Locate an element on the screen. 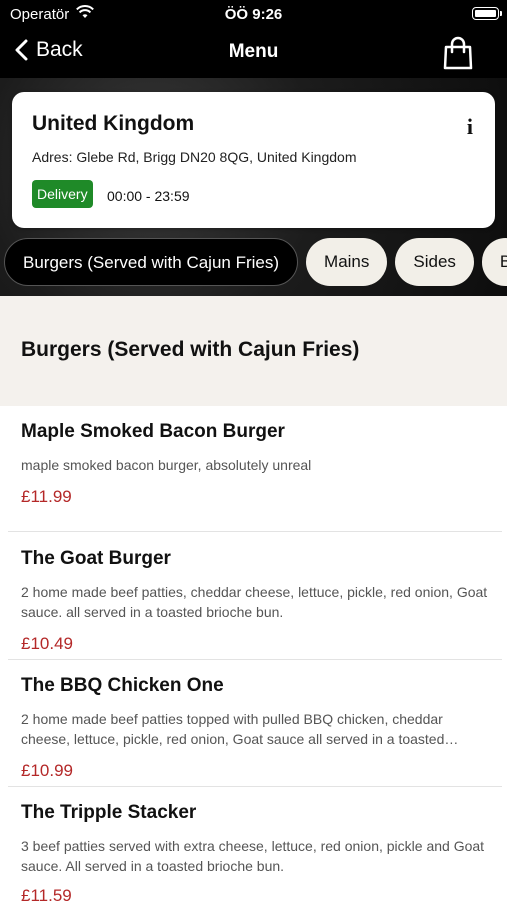 The image size is (507, 906). clock: ÖÖ 9:26 is located at coordinates (253, 14).